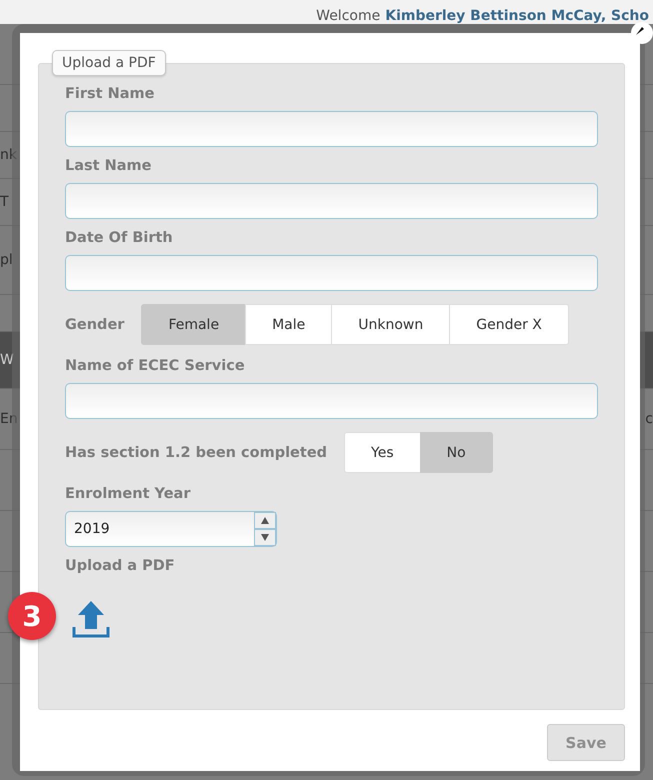 Image resolution: width=653 pixels, height=780 pixels. What do you see at coordinates (4, 202) in the screenshot?
I see `page-text: T` at bounding box center [4, 202].